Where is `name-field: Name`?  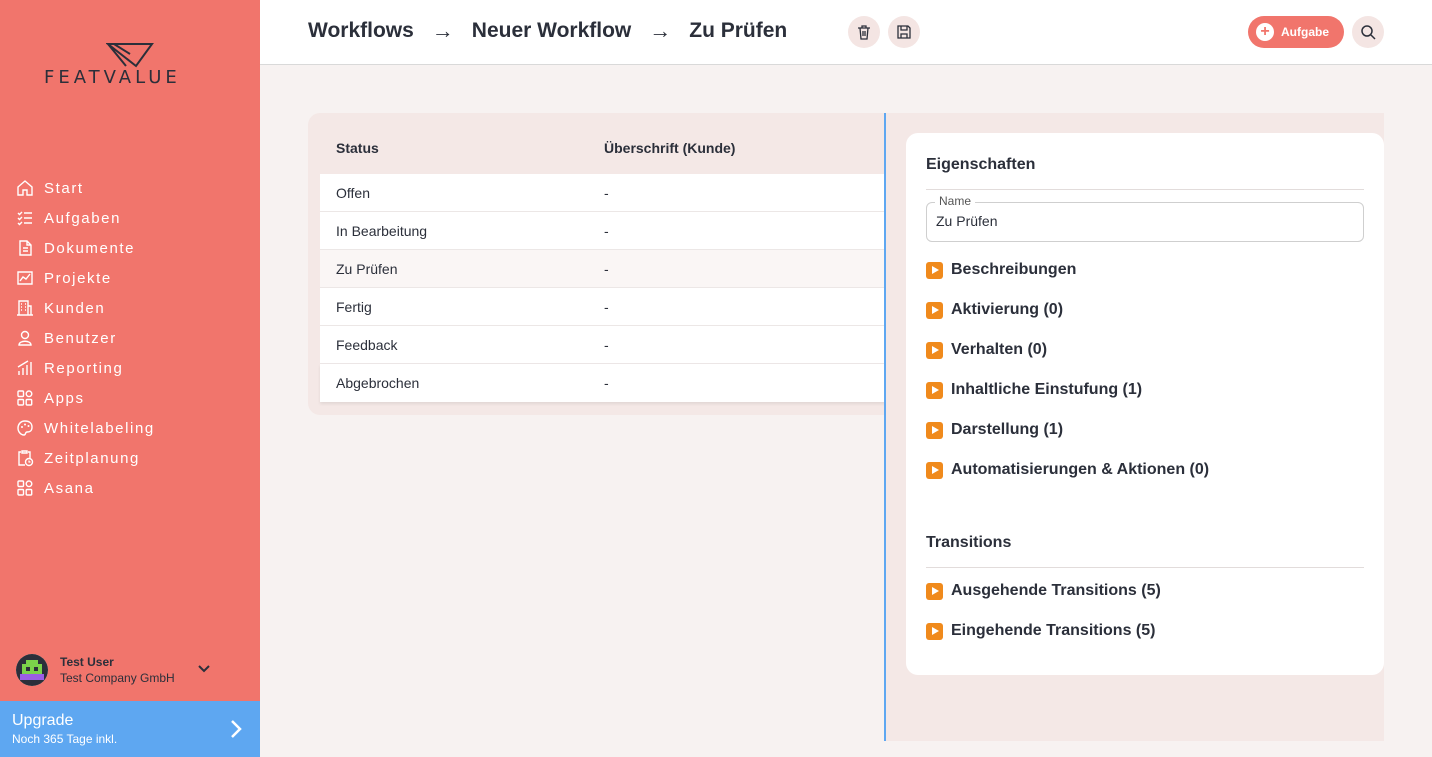
name-field: Name is located at coordinates (1145, 218).